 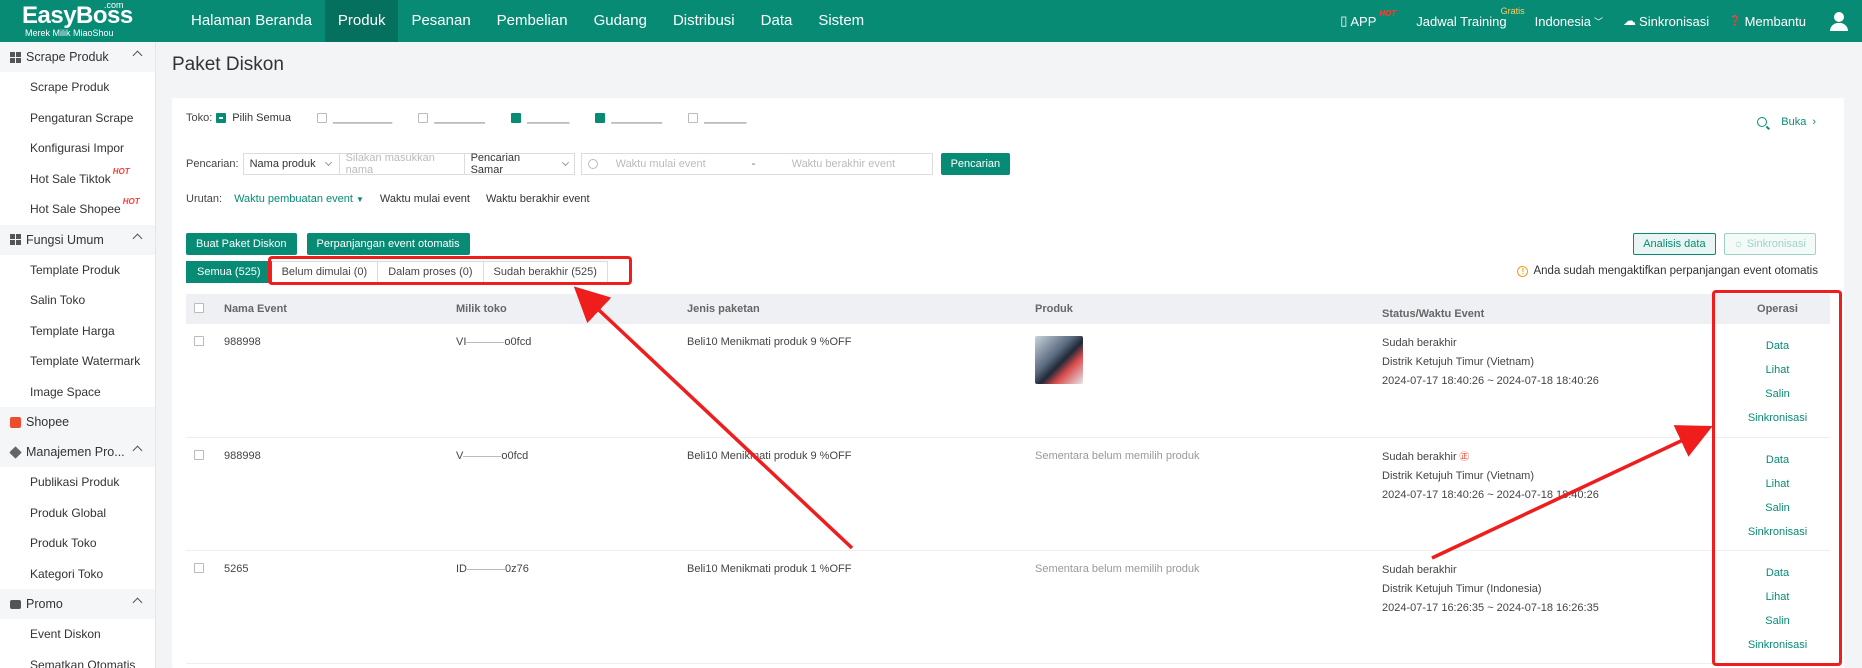 I want to click on nav-item-distribusi: Distribusi, so click(x=704, y=21).